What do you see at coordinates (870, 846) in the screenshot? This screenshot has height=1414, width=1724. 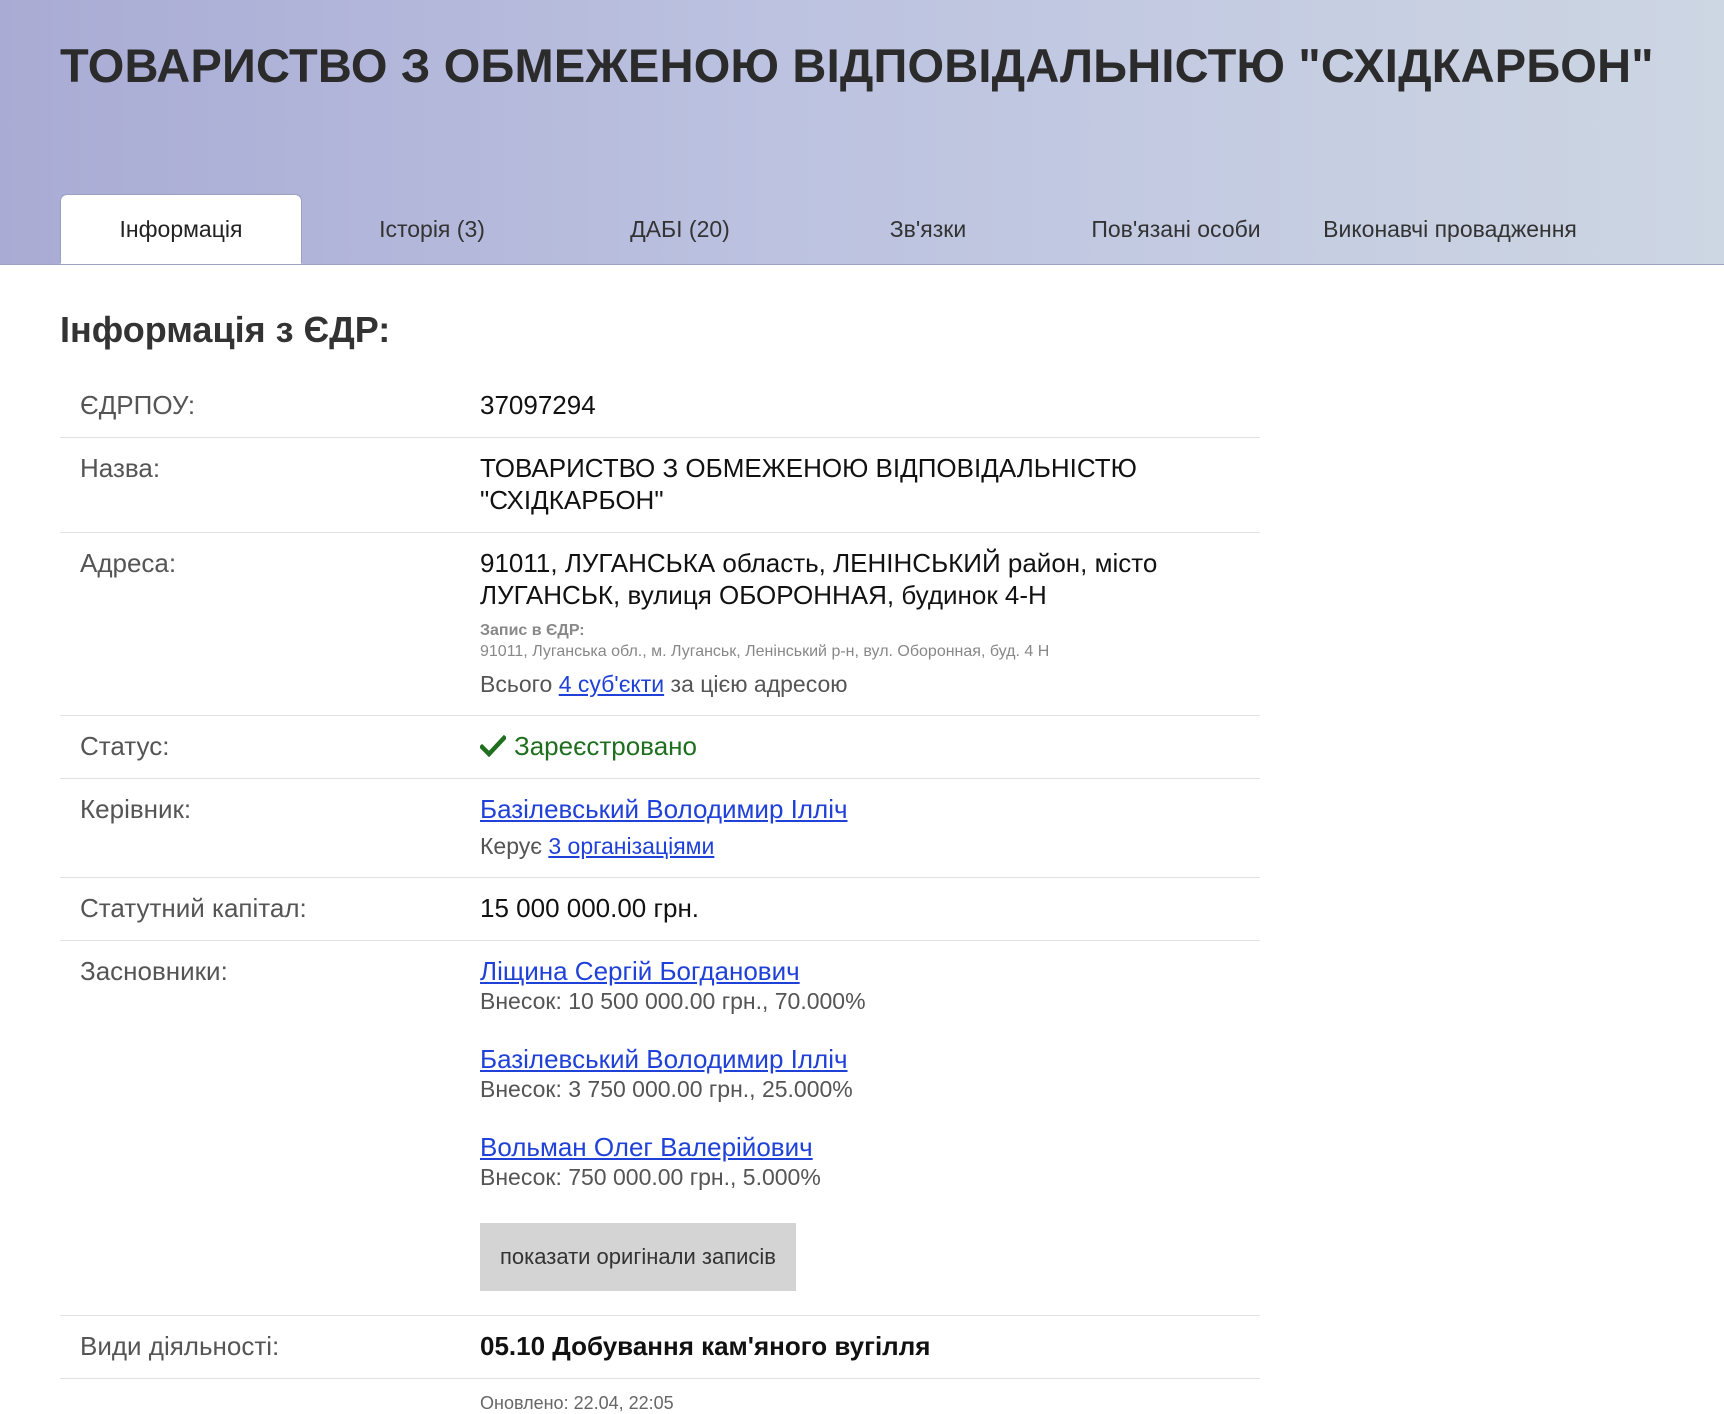 I see `director-manages: Керує 3 організаціями` at bounding box center [870, 846].